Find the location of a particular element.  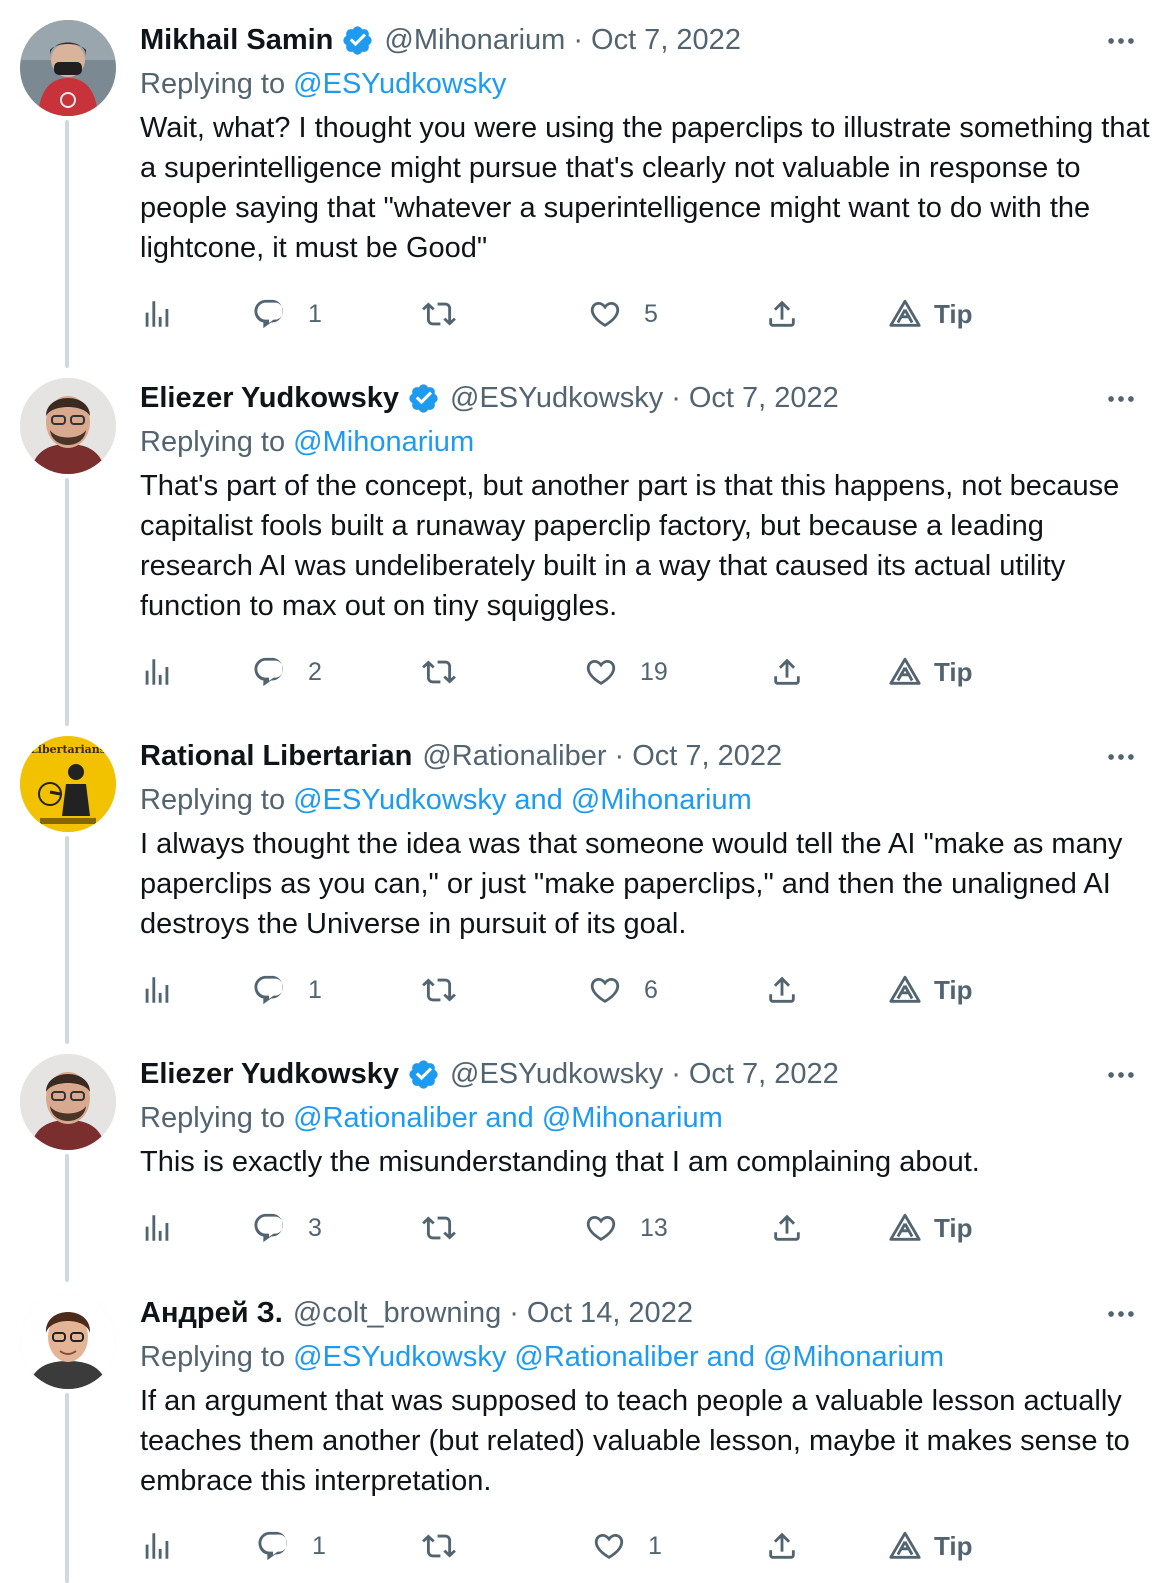

analytics-icon is located at coordinates (157, 672).